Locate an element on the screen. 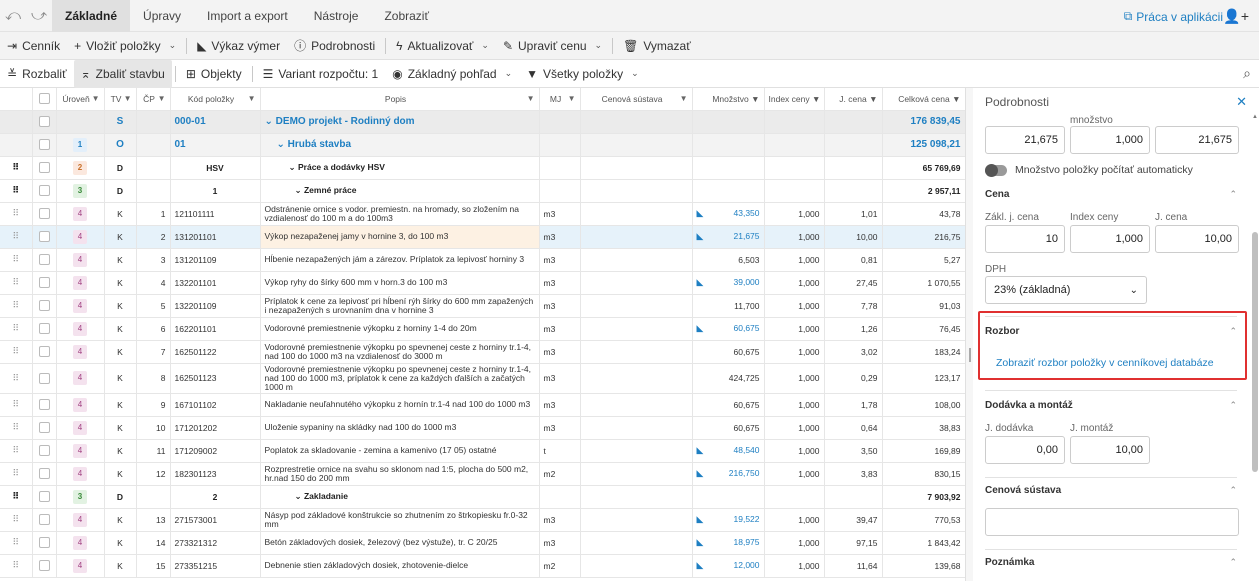 The image size is (1259, 581). header-j-cena: J. cena ▼ is located at coordinates (853, 99).